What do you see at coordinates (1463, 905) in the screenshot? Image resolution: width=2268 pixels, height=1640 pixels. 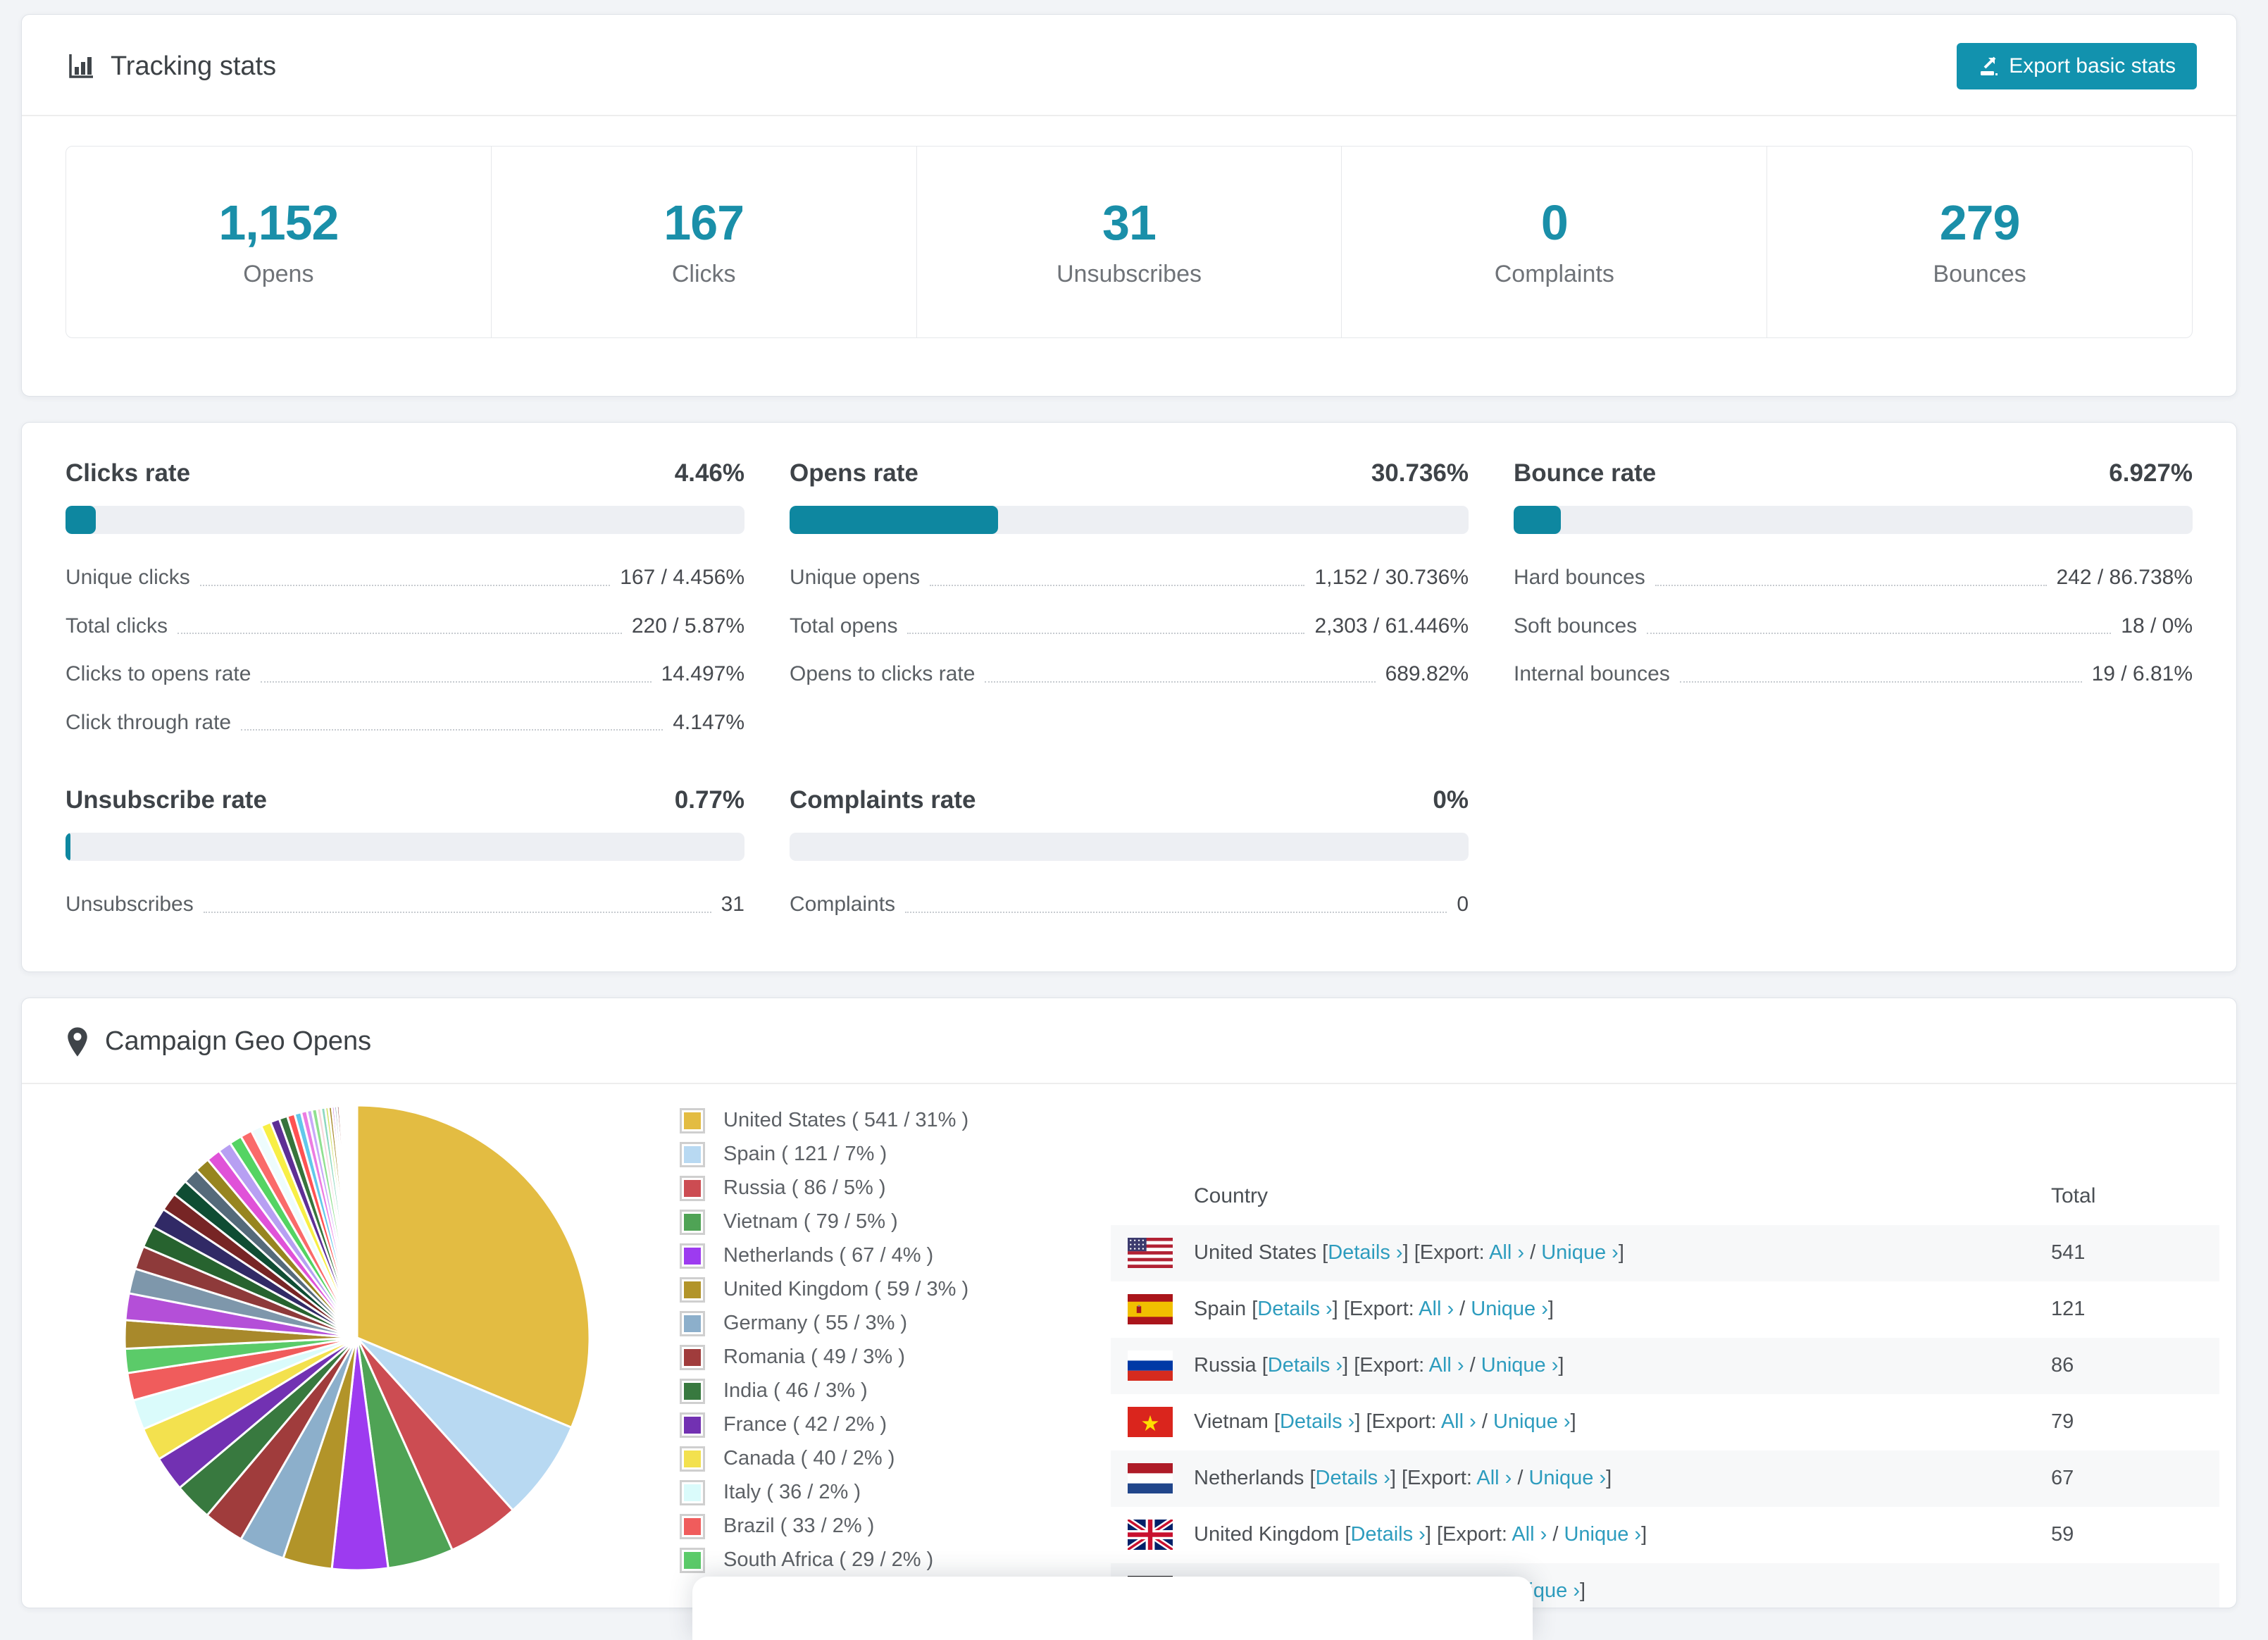 I see `rate-detail-value: 0` at bounding box center [1463, 905].